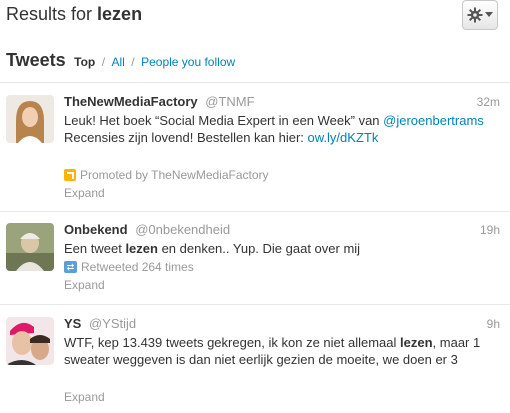  I want to click on retweet-count: ⇄ Retweeted 264 times, so click(129, 267).